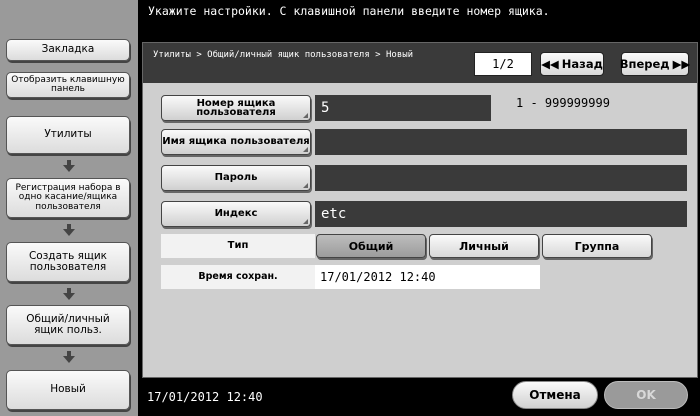  What do you see at coordinates (68, 390) in the screenshot?
I see `step-new: Новый` at bounding box center [68, 390].